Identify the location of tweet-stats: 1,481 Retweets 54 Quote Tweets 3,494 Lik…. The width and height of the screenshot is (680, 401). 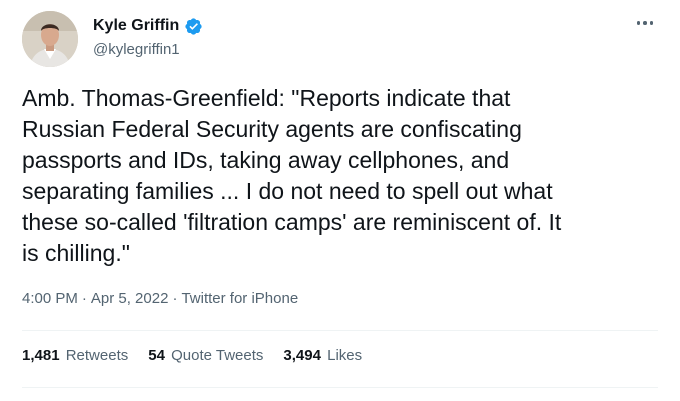
(202, 355).